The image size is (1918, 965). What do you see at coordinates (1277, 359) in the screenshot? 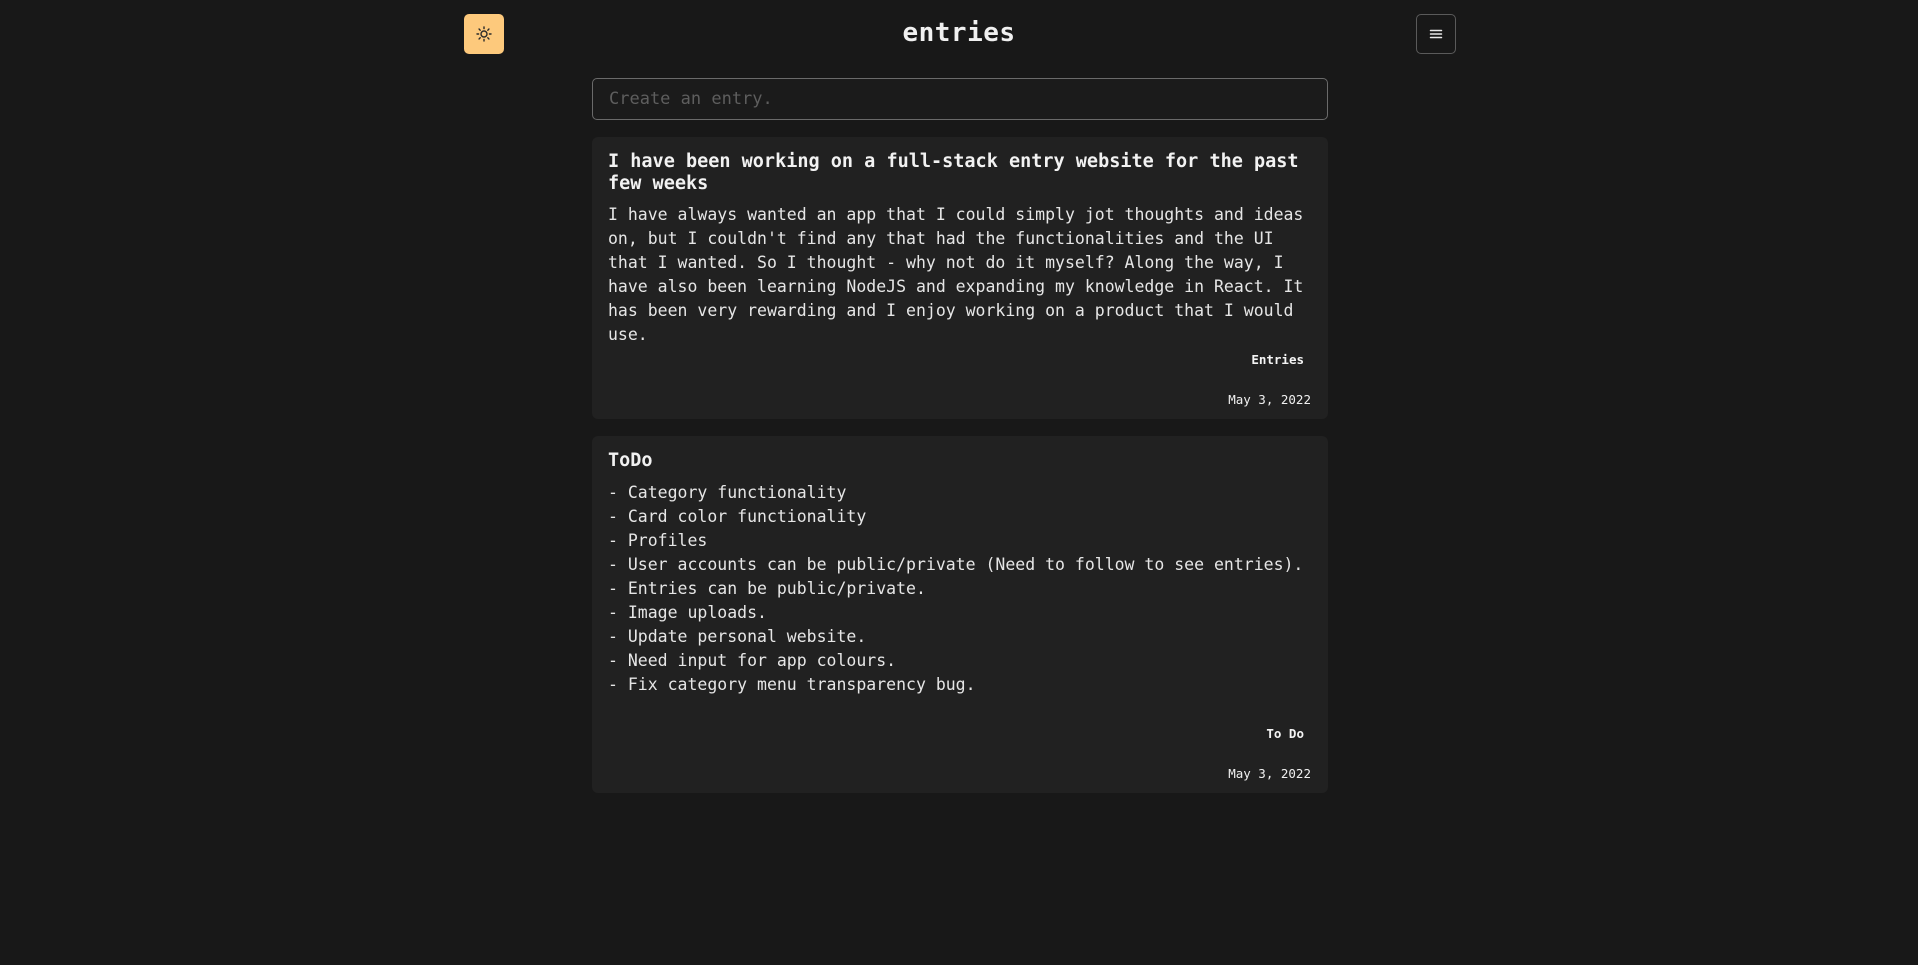
I see `entry-category-tag: Entries` at bounding box center [1277, 359].